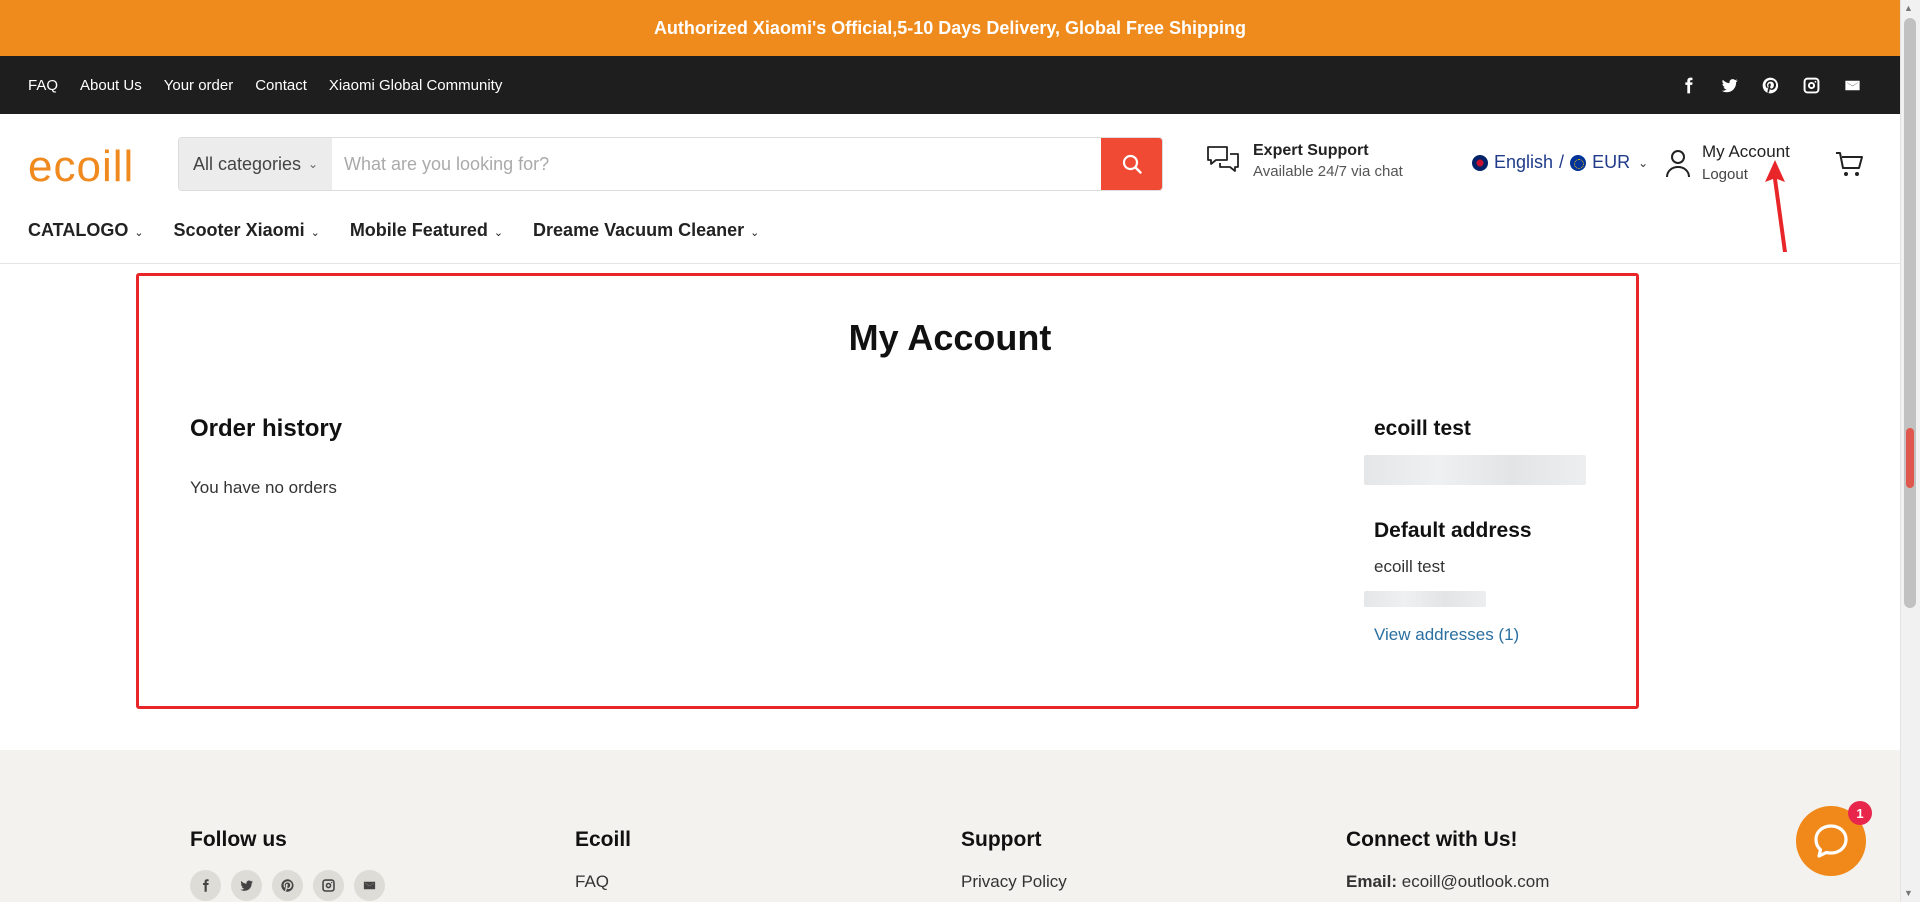  I want to click on nav-item-label: Mobile Featured, so click(418, 230).